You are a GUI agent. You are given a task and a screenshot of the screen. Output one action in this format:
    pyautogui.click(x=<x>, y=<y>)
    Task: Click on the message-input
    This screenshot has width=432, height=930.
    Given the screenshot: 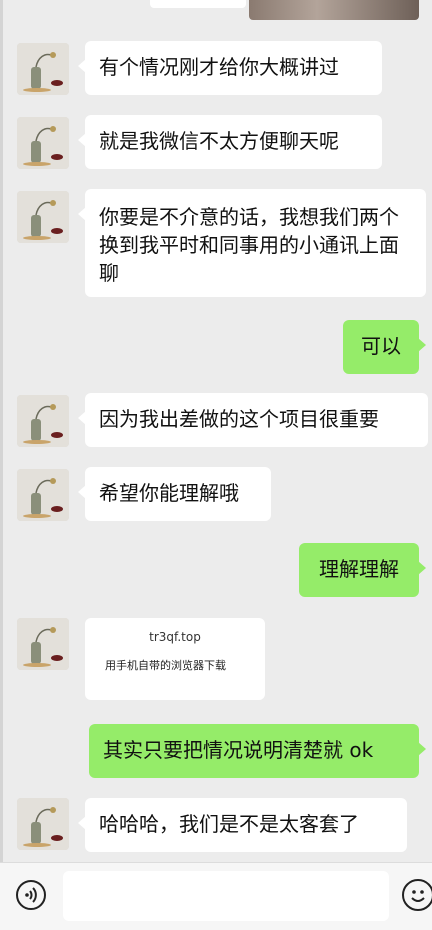 What is the action you would take?
    pyautogui.click(x=226, y=896)
    